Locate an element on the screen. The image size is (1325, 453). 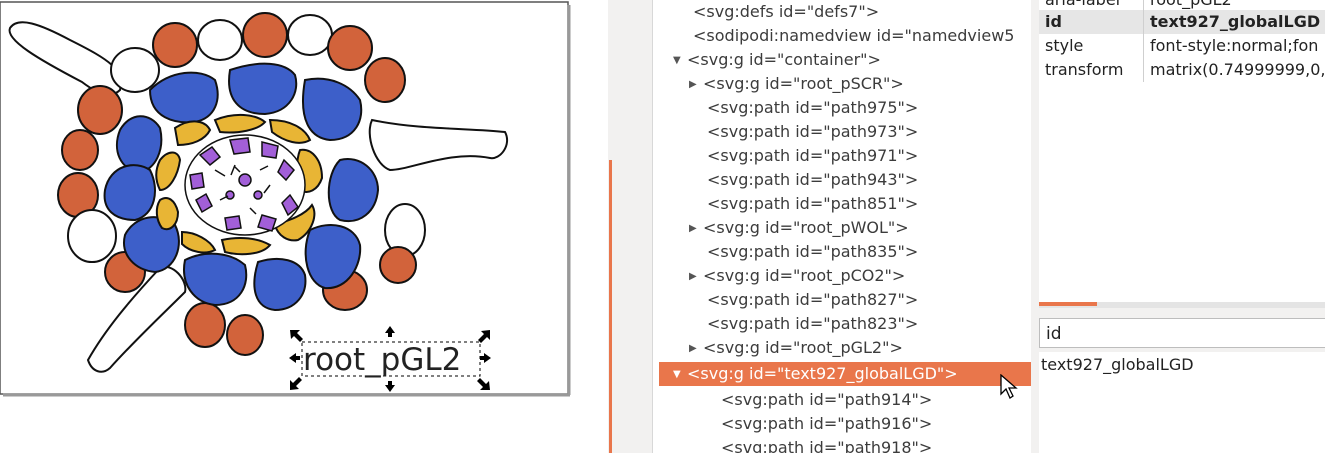
attribute-name: style is located at coordinates (1064, 45).